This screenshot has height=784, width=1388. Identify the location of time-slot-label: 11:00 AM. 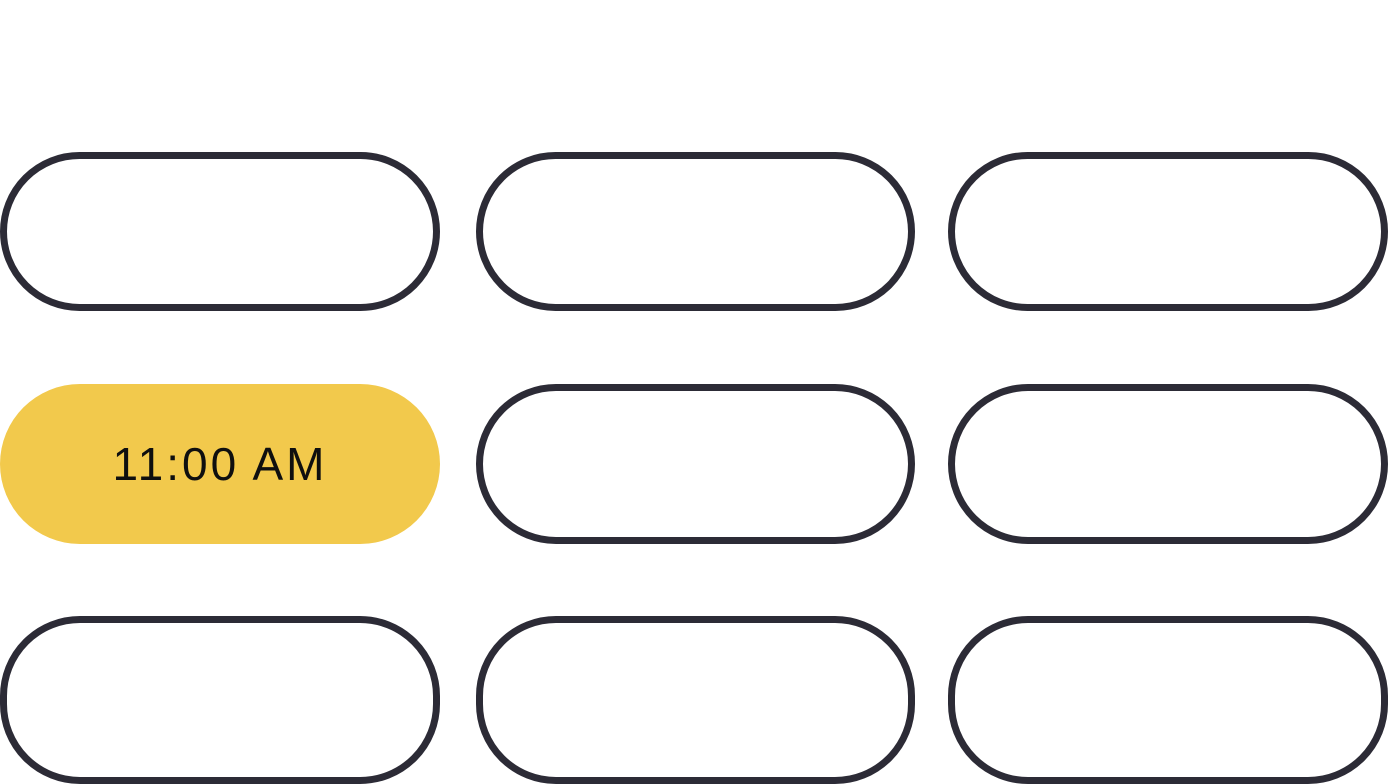
(220, 464).